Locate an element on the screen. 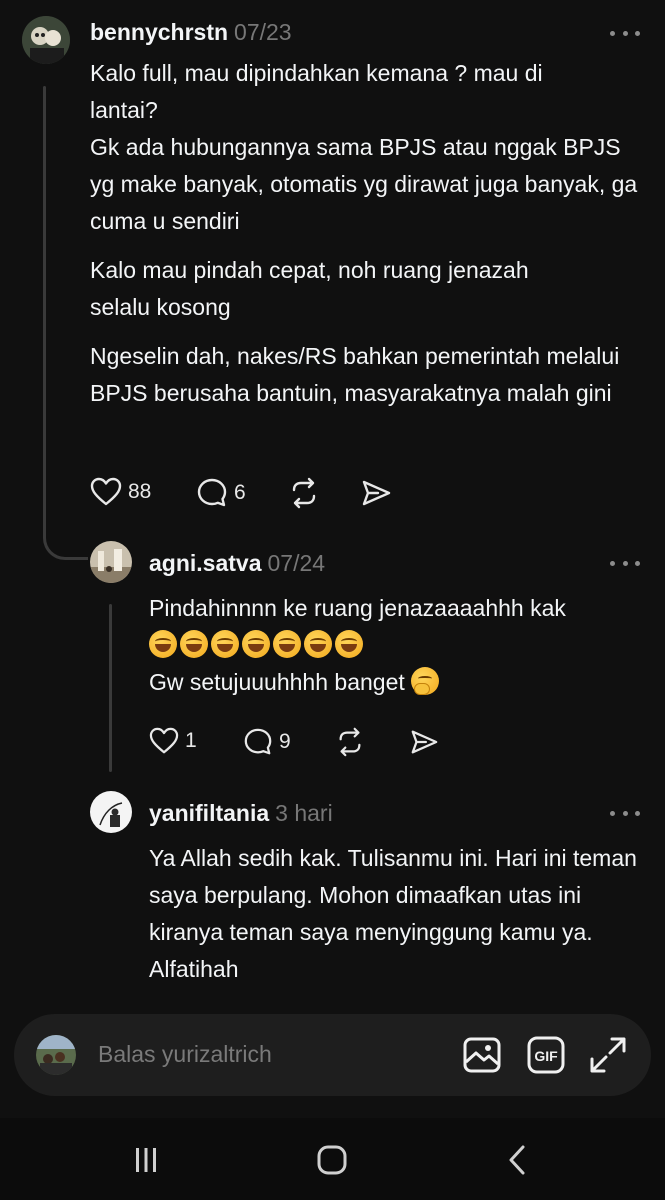 The height and width of the screenshot is (1200, 665). home-button is located at coordinates (332, 1160).